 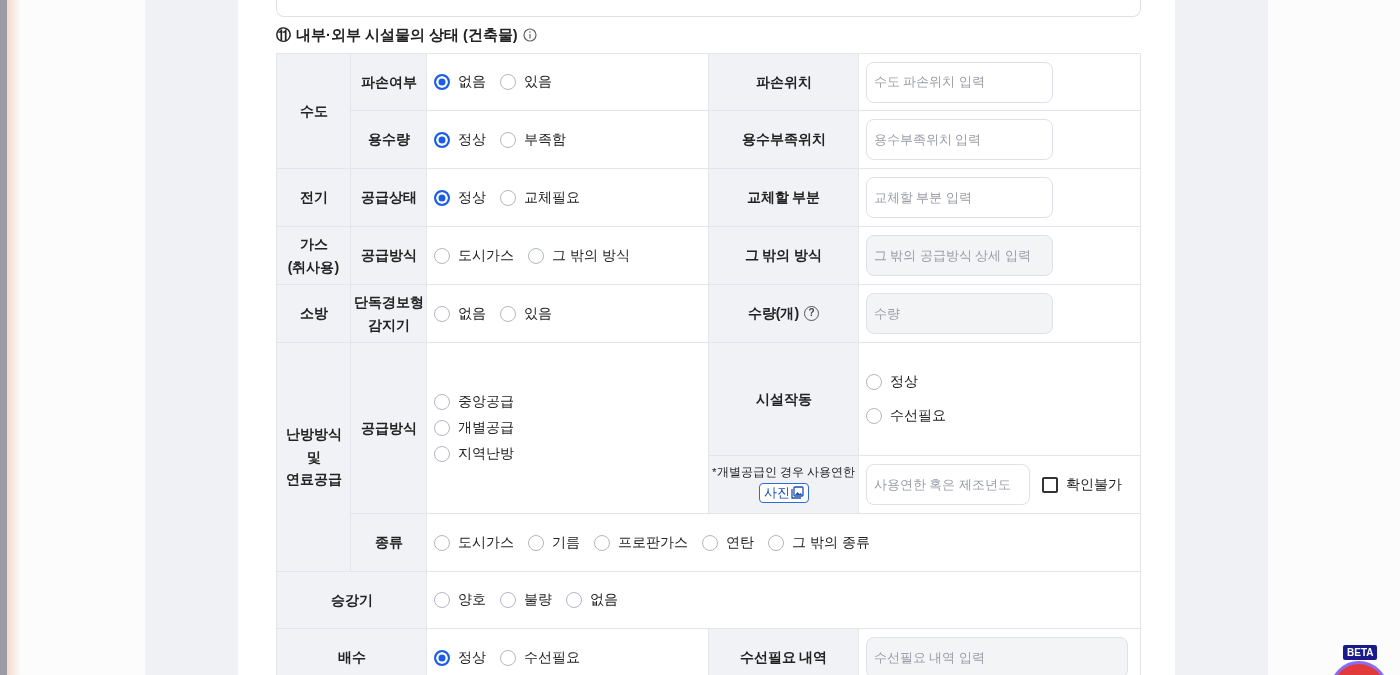 What do you see at coordinates (313, 198) in the screenshot?
I see `category-label: 전기` at bounding box center [313, 198].